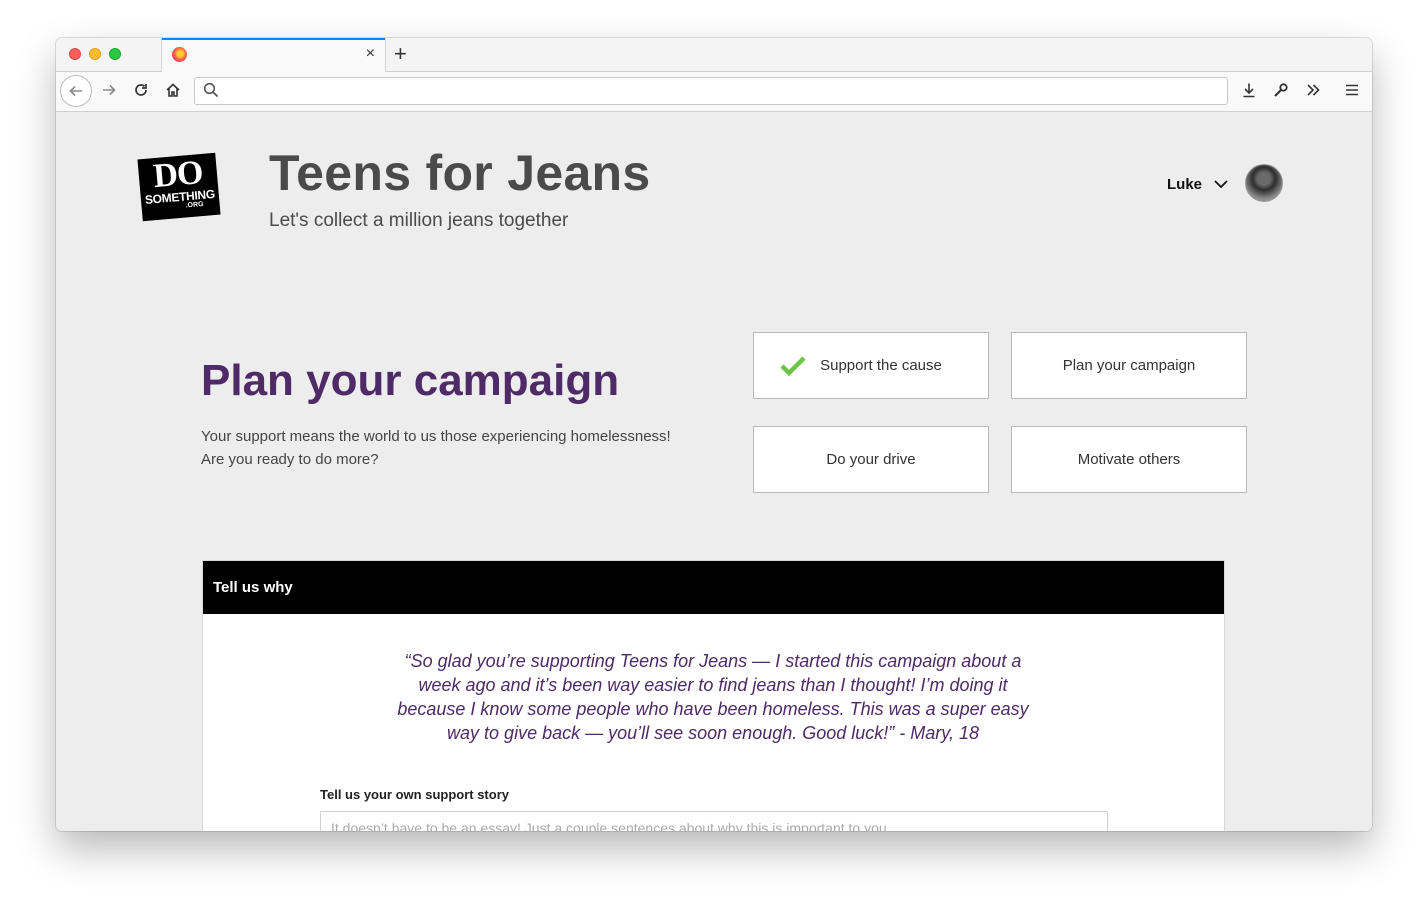  I want to click on zoom-window-button, so click(115, 54).